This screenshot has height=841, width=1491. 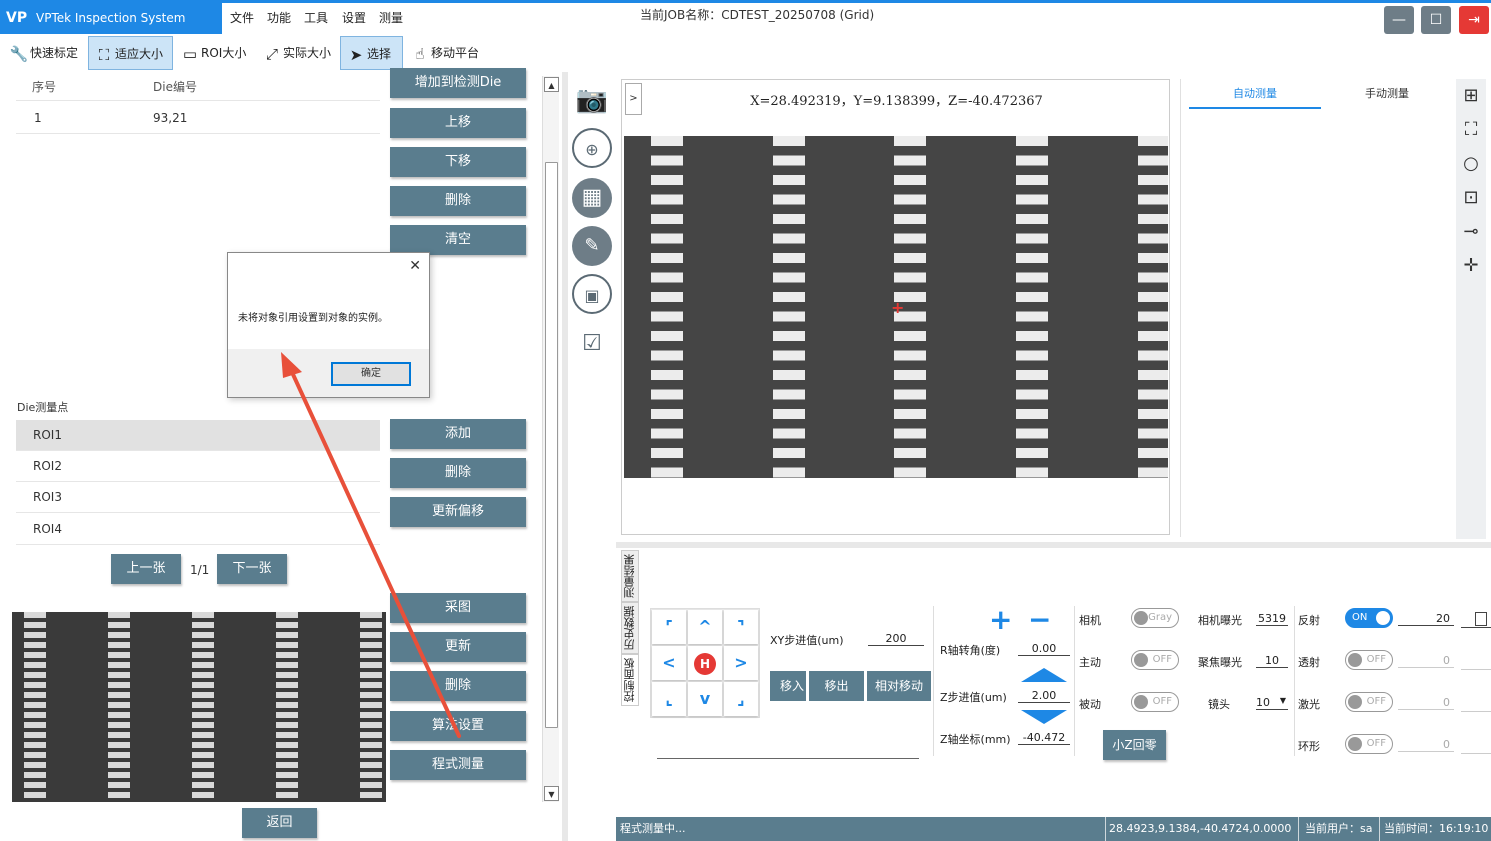 I want to click on arrow-head, so click(x=291, y=365).